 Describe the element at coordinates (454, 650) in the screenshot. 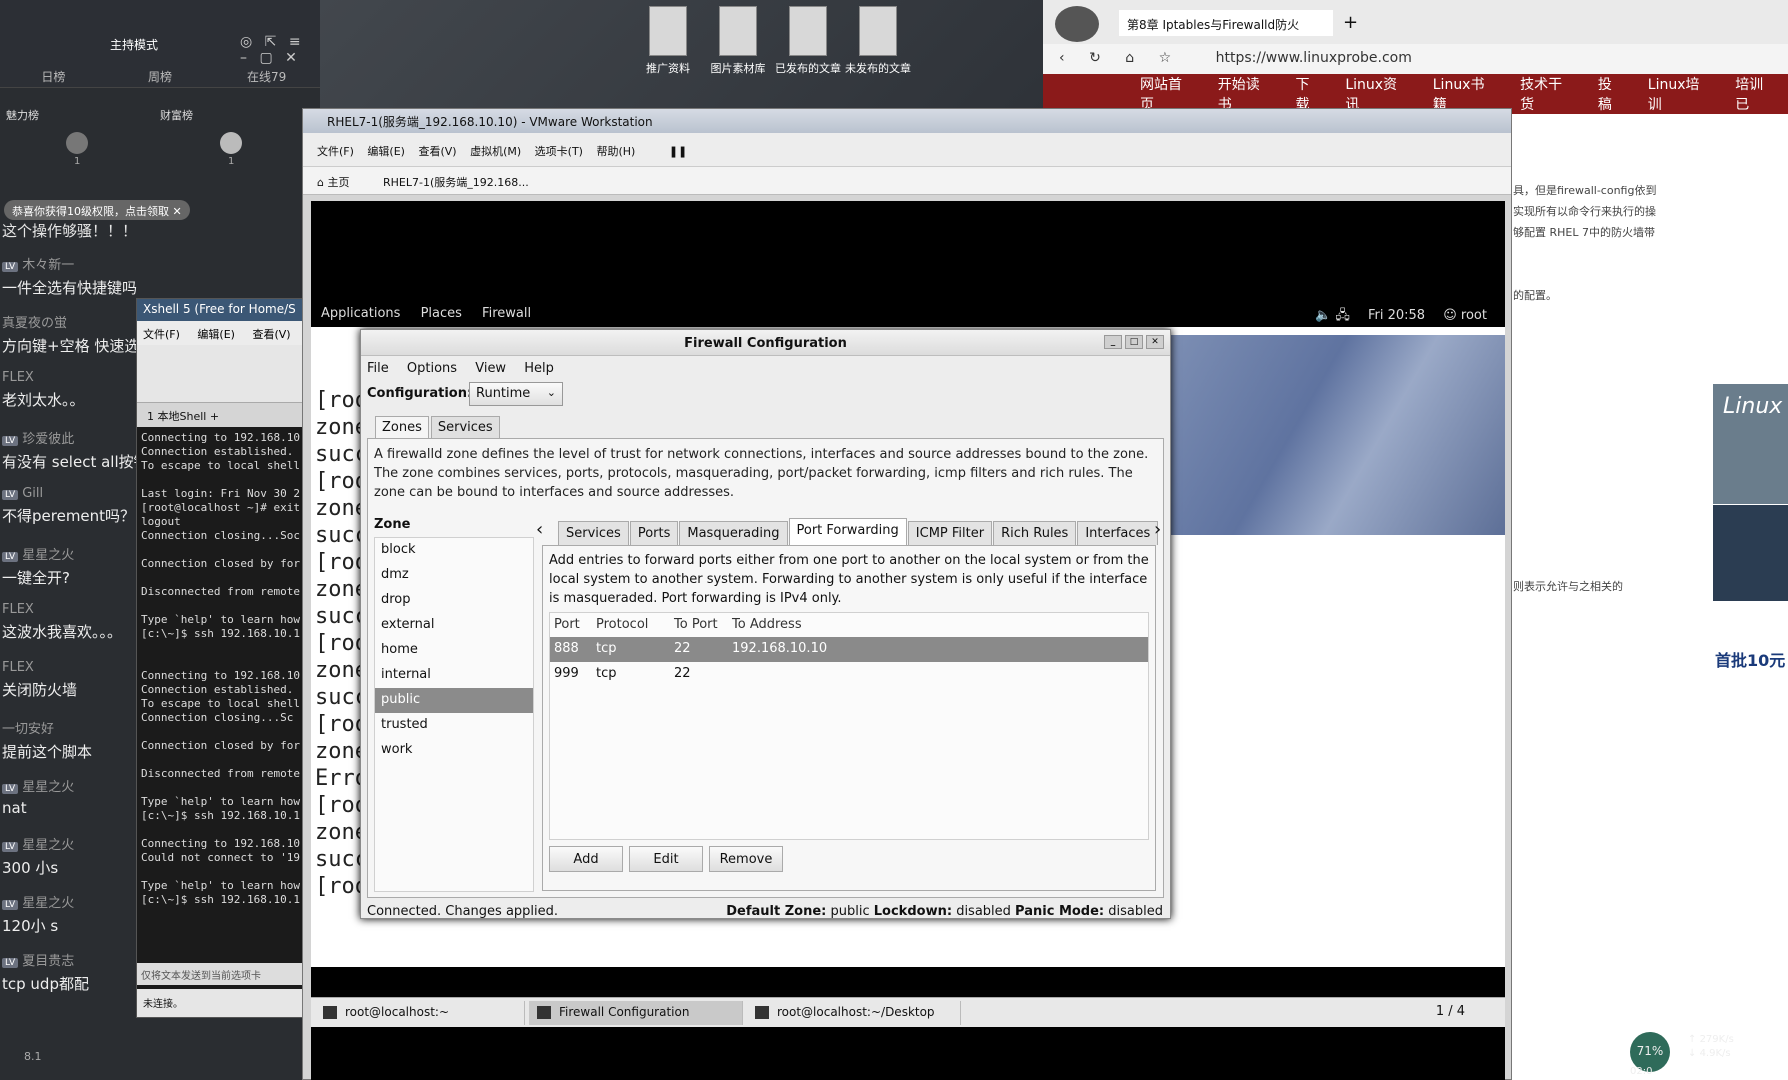

I see `zone-item: home` at that location.